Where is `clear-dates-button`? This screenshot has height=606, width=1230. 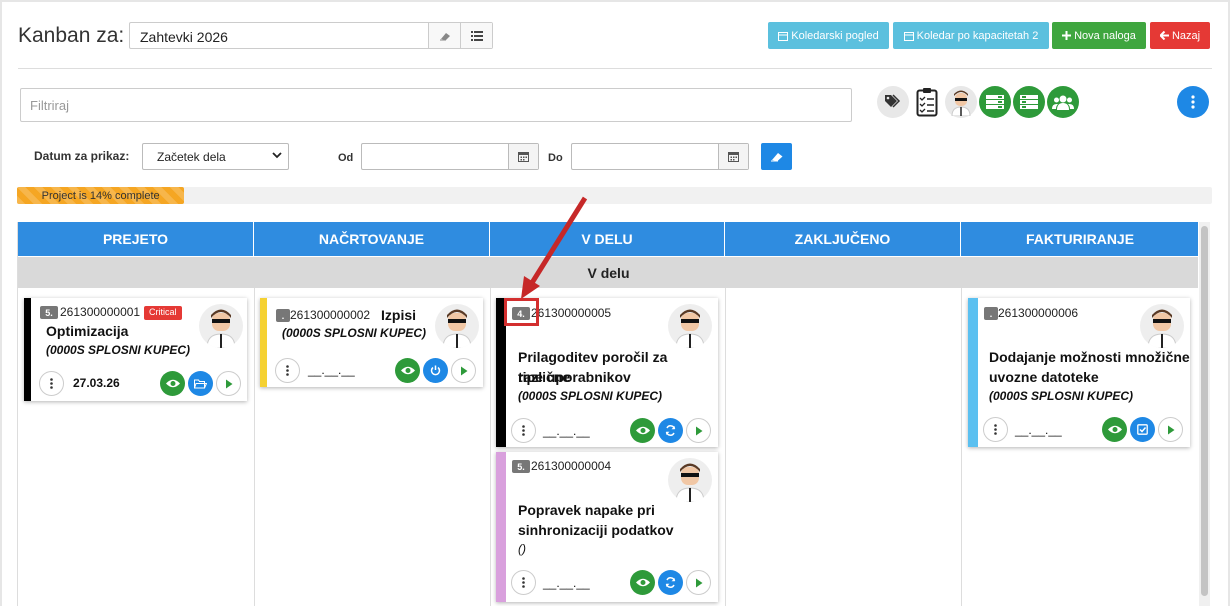
clear-dates-button is located at coordinates (776, 156).